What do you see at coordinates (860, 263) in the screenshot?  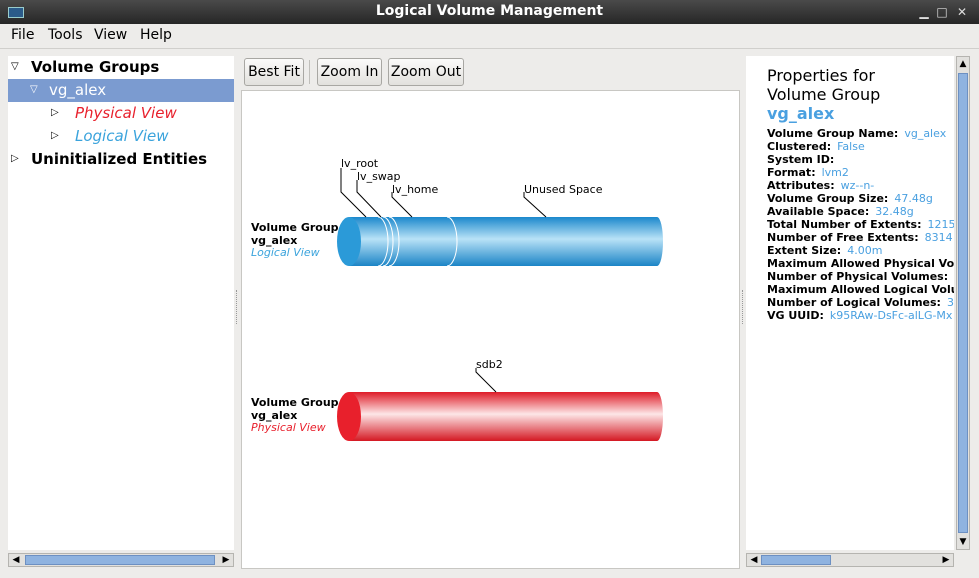 I see `prop-max-physical-volumes: Maximum Allowed Physical Volu` at bounding box center [860, 263].